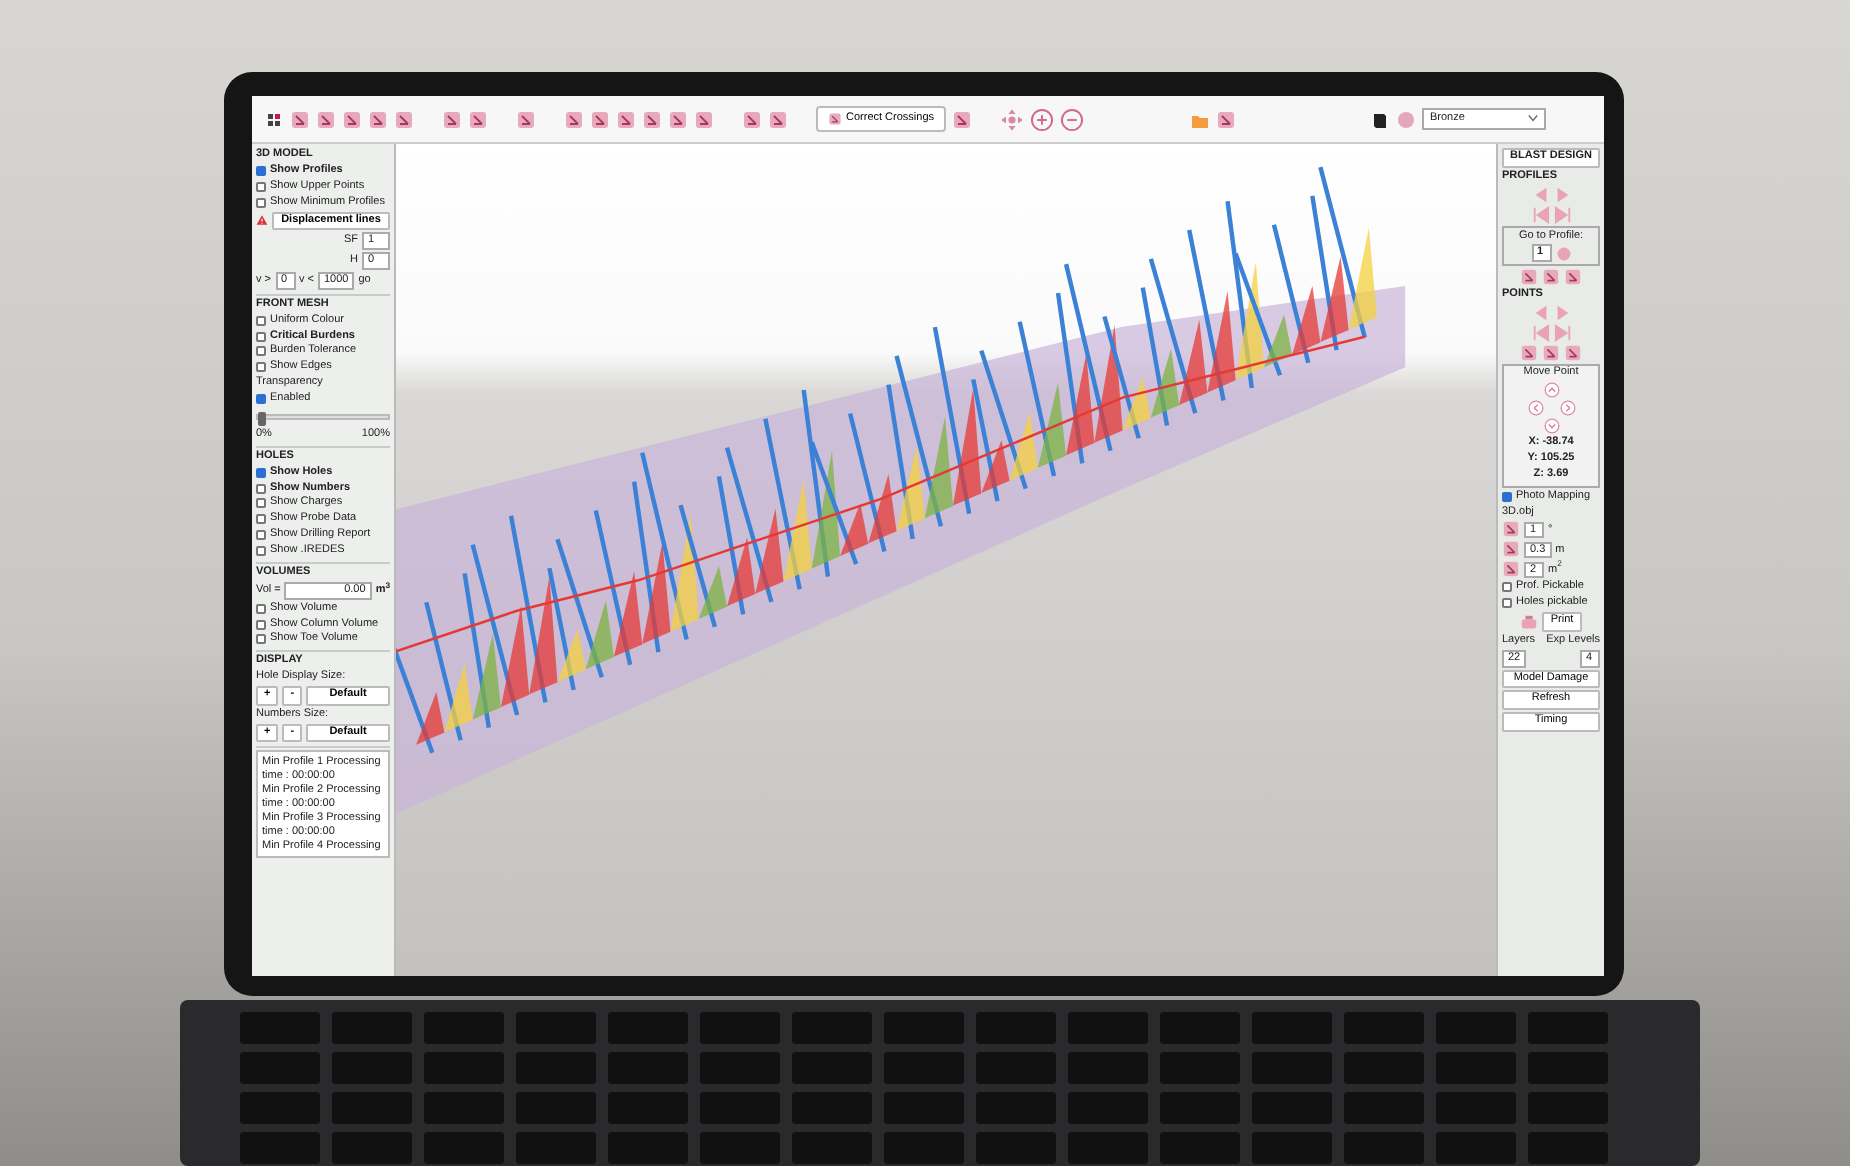 This screenshot has width=1850, height=1166. What do you see at coordinates (274, 119) in the screenshot?
I see `grid-icon` at bounding box center [274, 119].